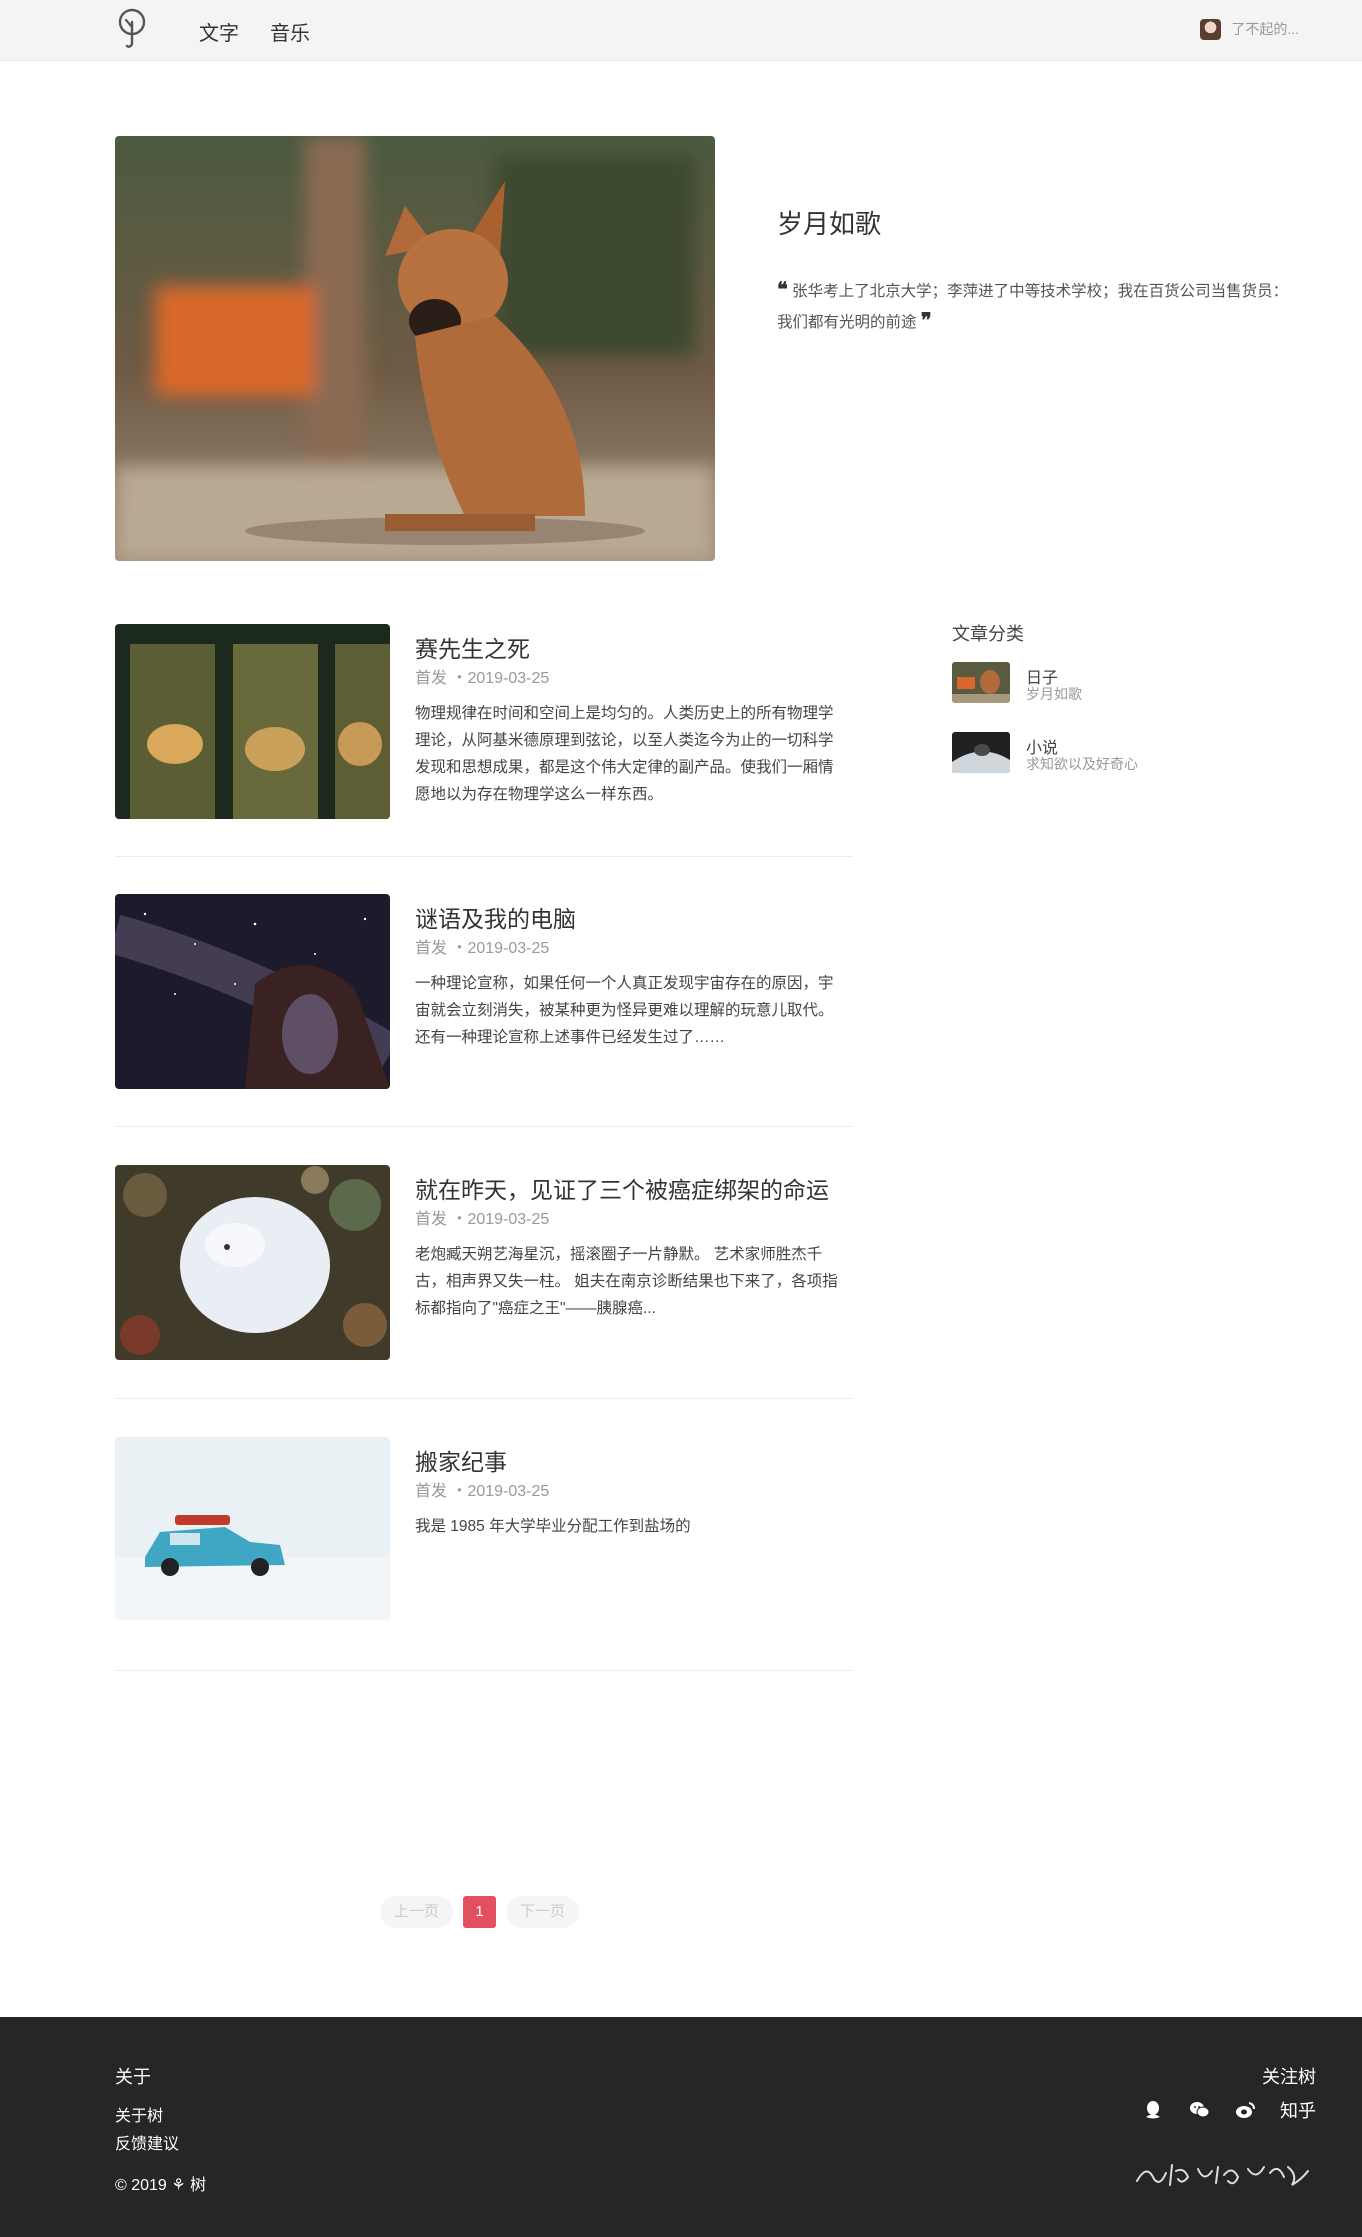  Describe the element at coordinates (1054, 694) in the screenshot. I see `category-desc: 岁月如歌` at that location.